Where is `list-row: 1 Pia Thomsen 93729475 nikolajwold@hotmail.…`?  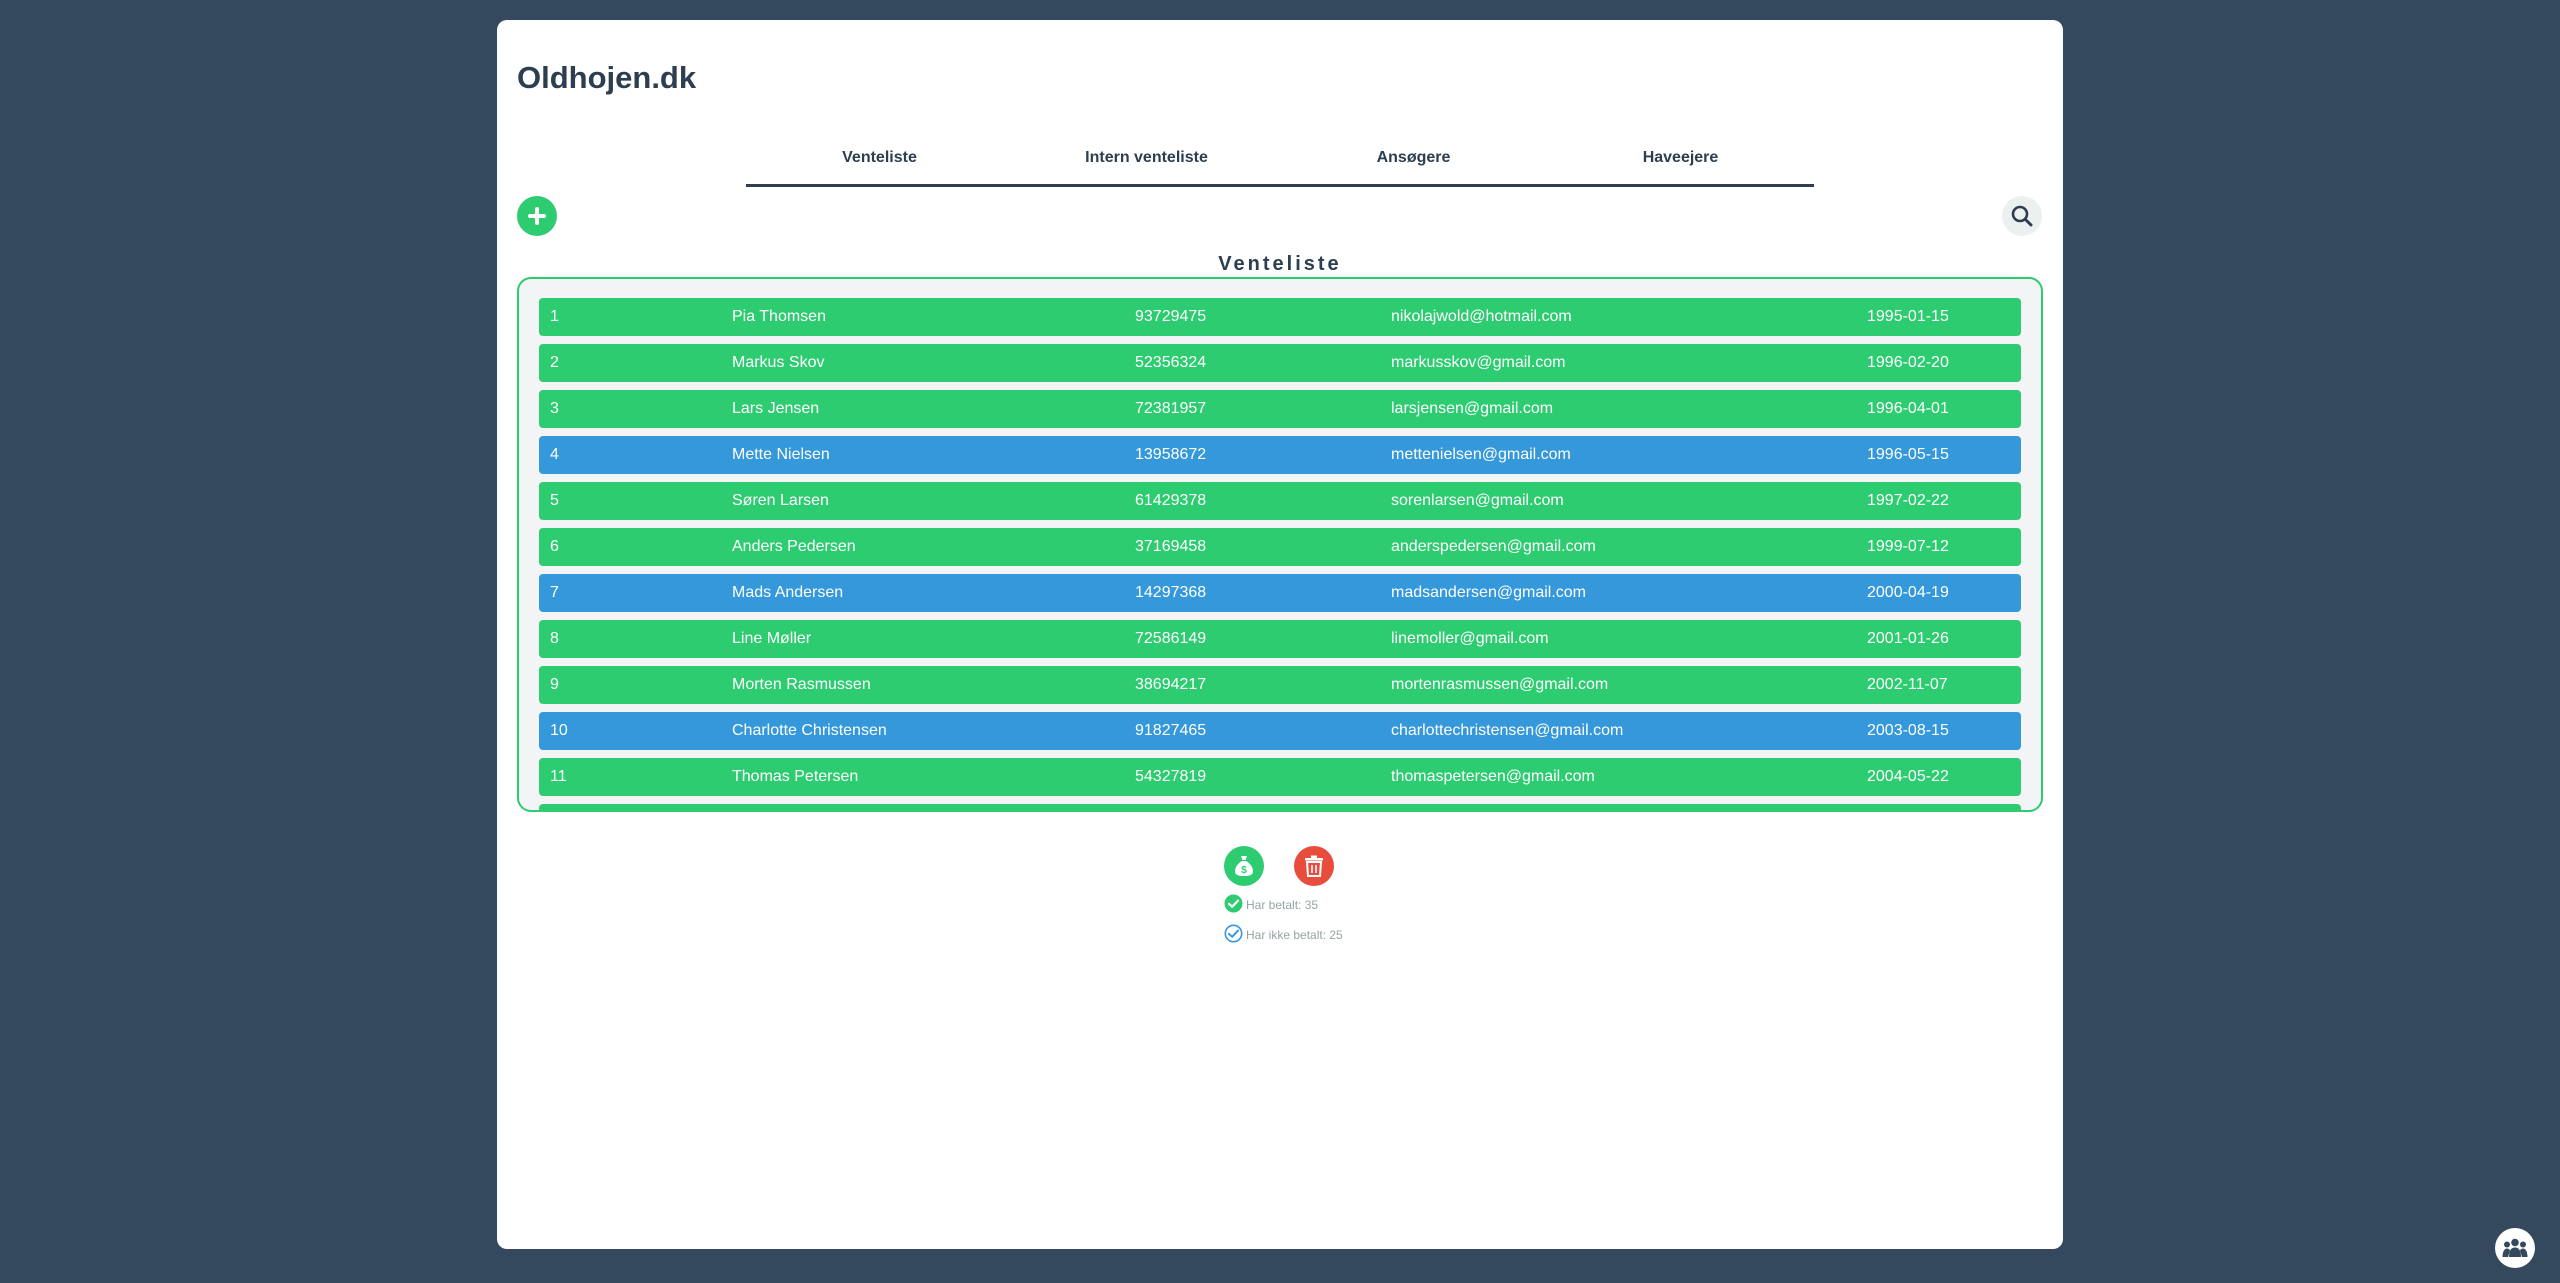
list-row: 1 Pia Thomsen 93729475 nikolajwold@hotmail.… is located at coordinates (1280, 317).